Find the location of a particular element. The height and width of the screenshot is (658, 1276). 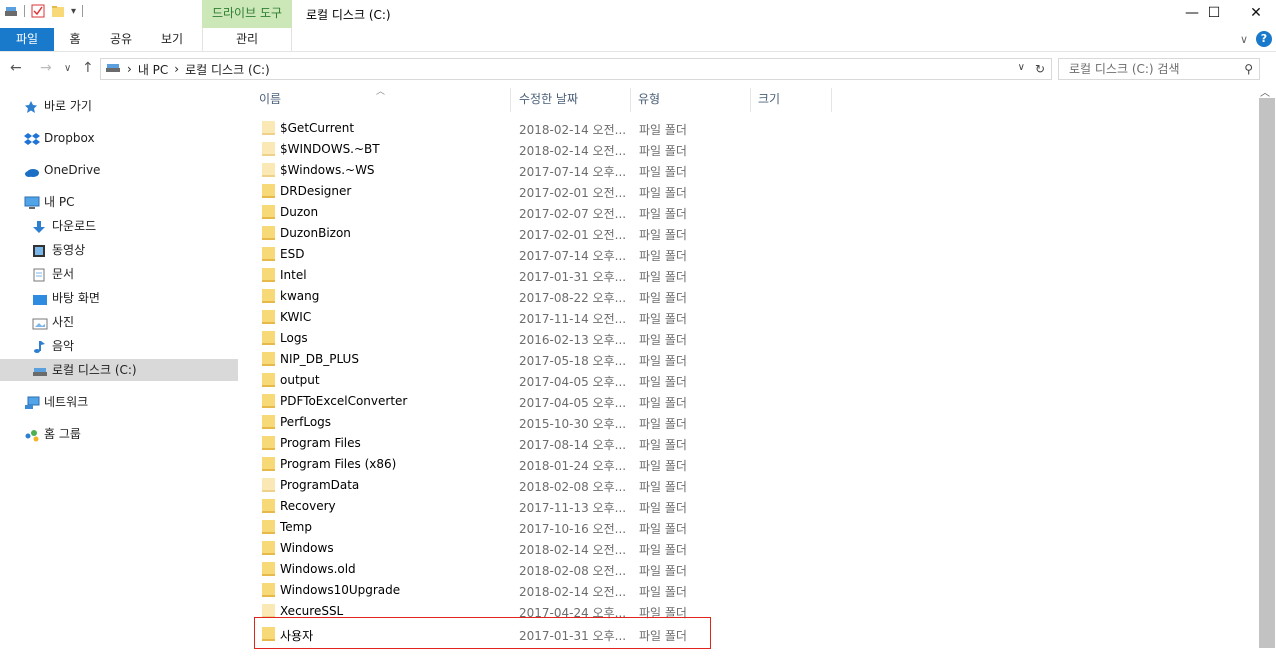

title-bar: ▾ 드라이브 도구 로컬 디스크 (C:) — ☐ ✕ is located at coordinates (638, 14).